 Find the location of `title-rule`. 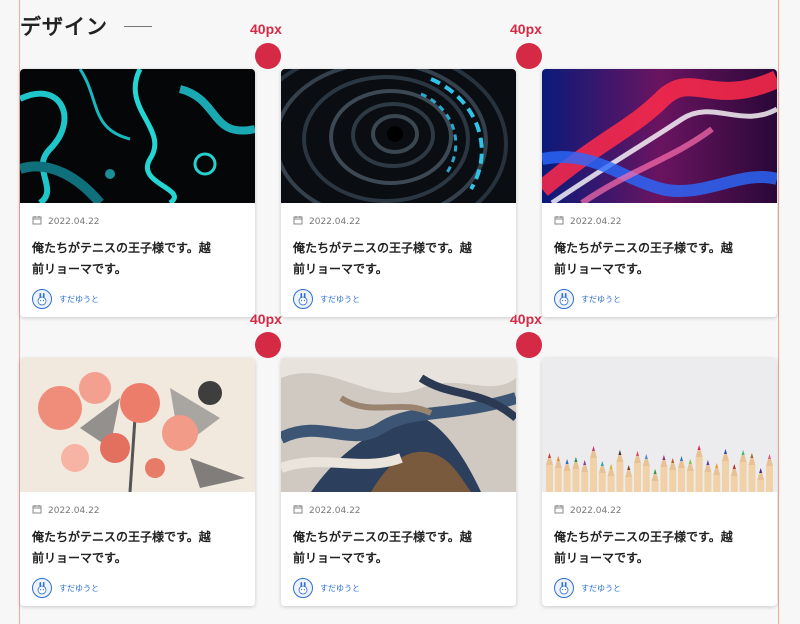

title-rule is located at coordinates (138, 26).